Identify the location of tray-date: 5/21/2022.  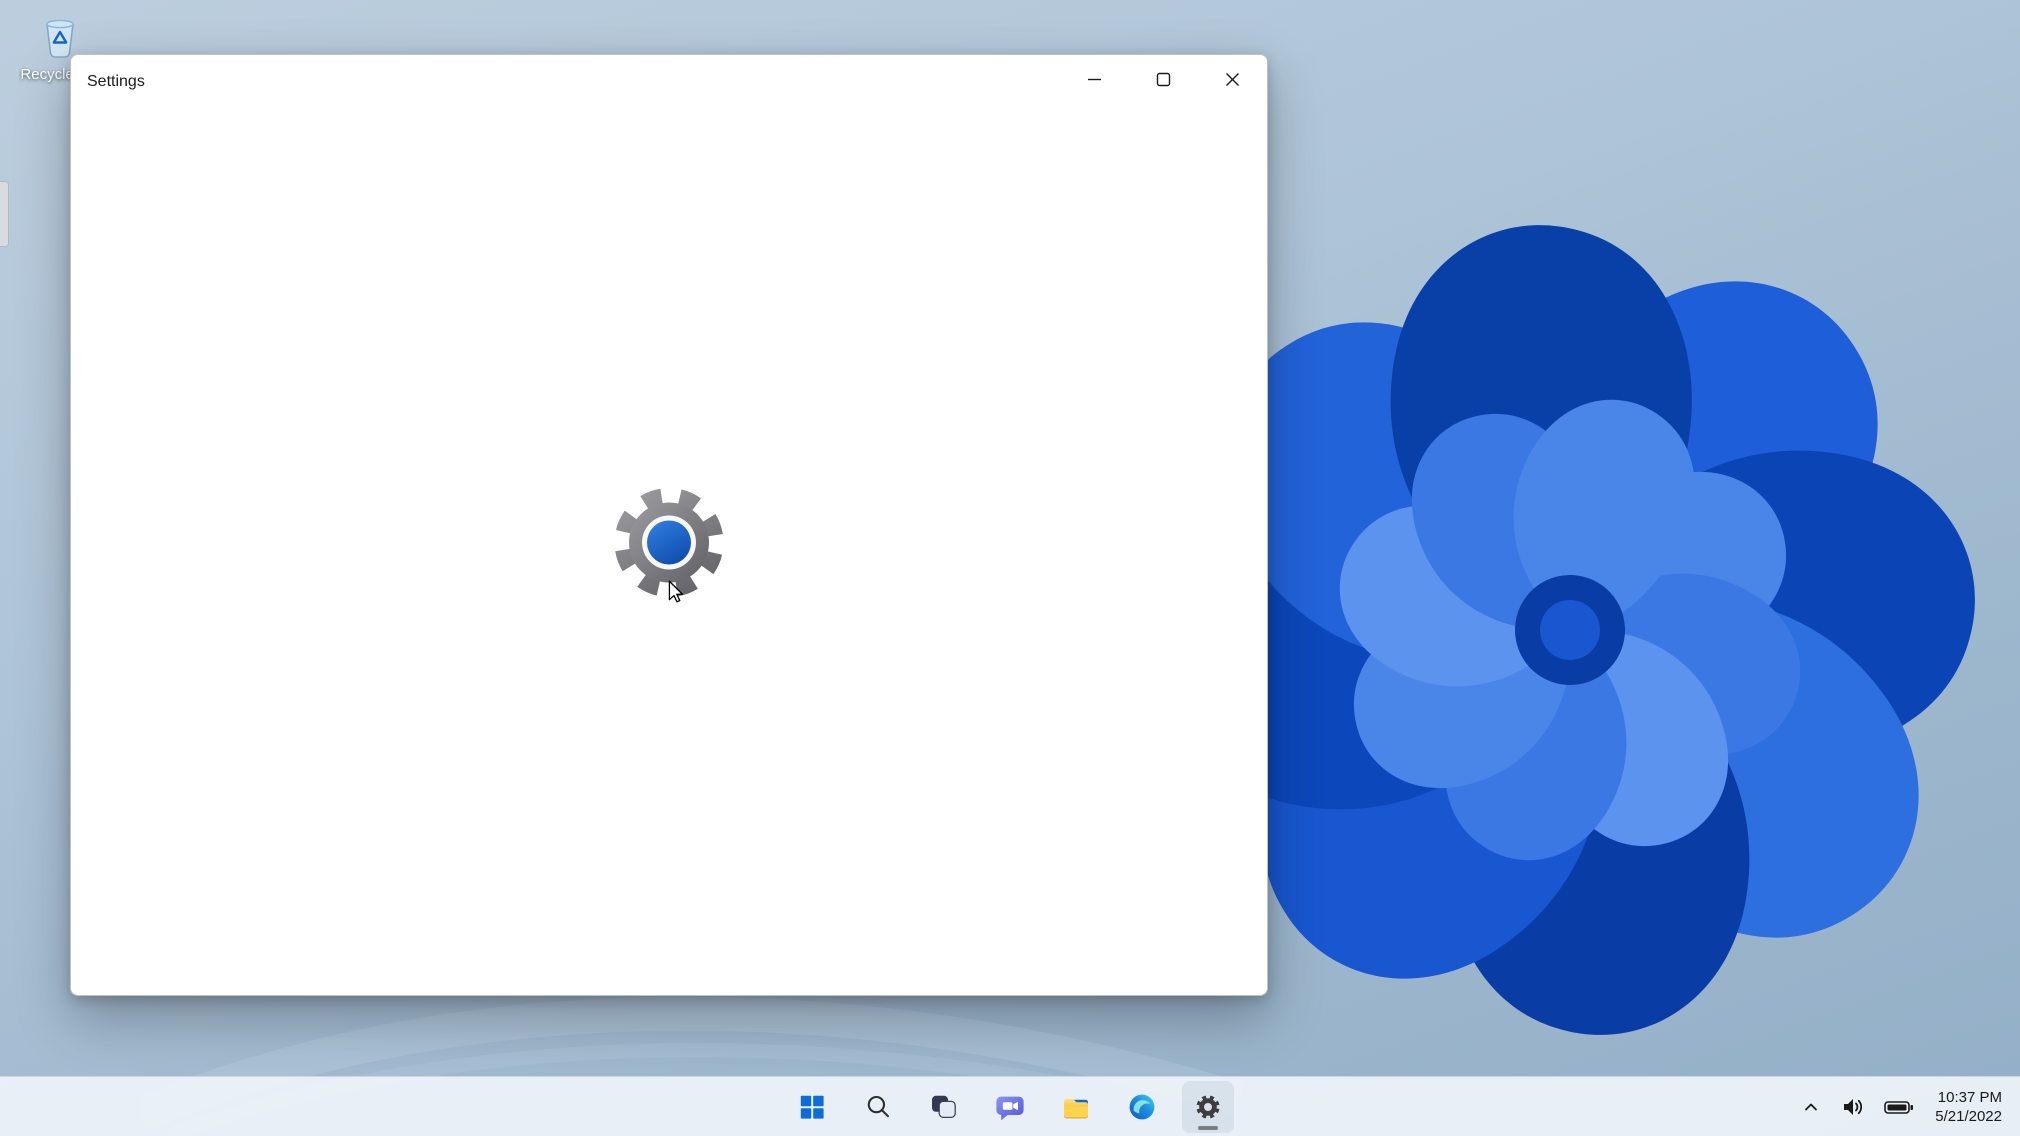
(1968, 1116).